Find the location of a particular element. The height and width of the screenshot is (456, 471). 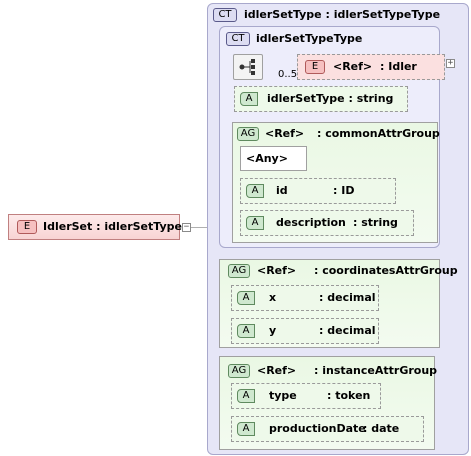

attribute-name: x is located at coordinates (273, 297).